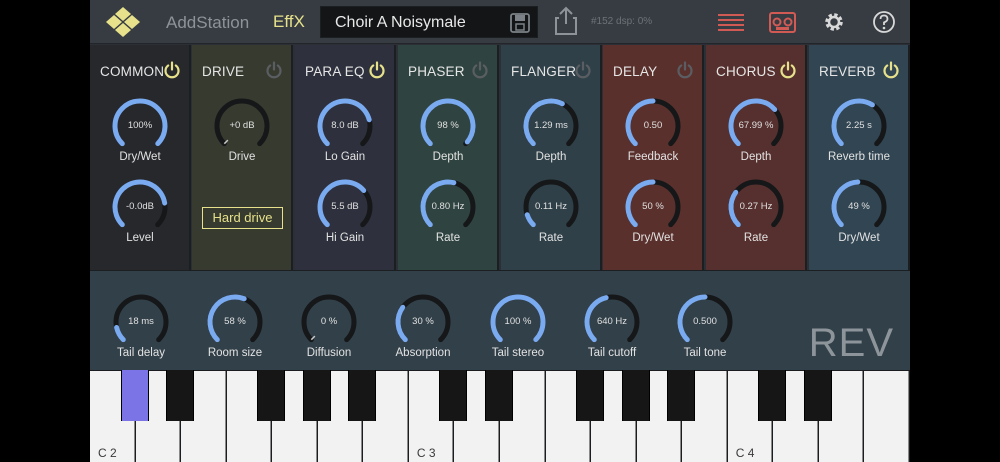  I want to click on knob-value: 50 %, so click(653, 206).